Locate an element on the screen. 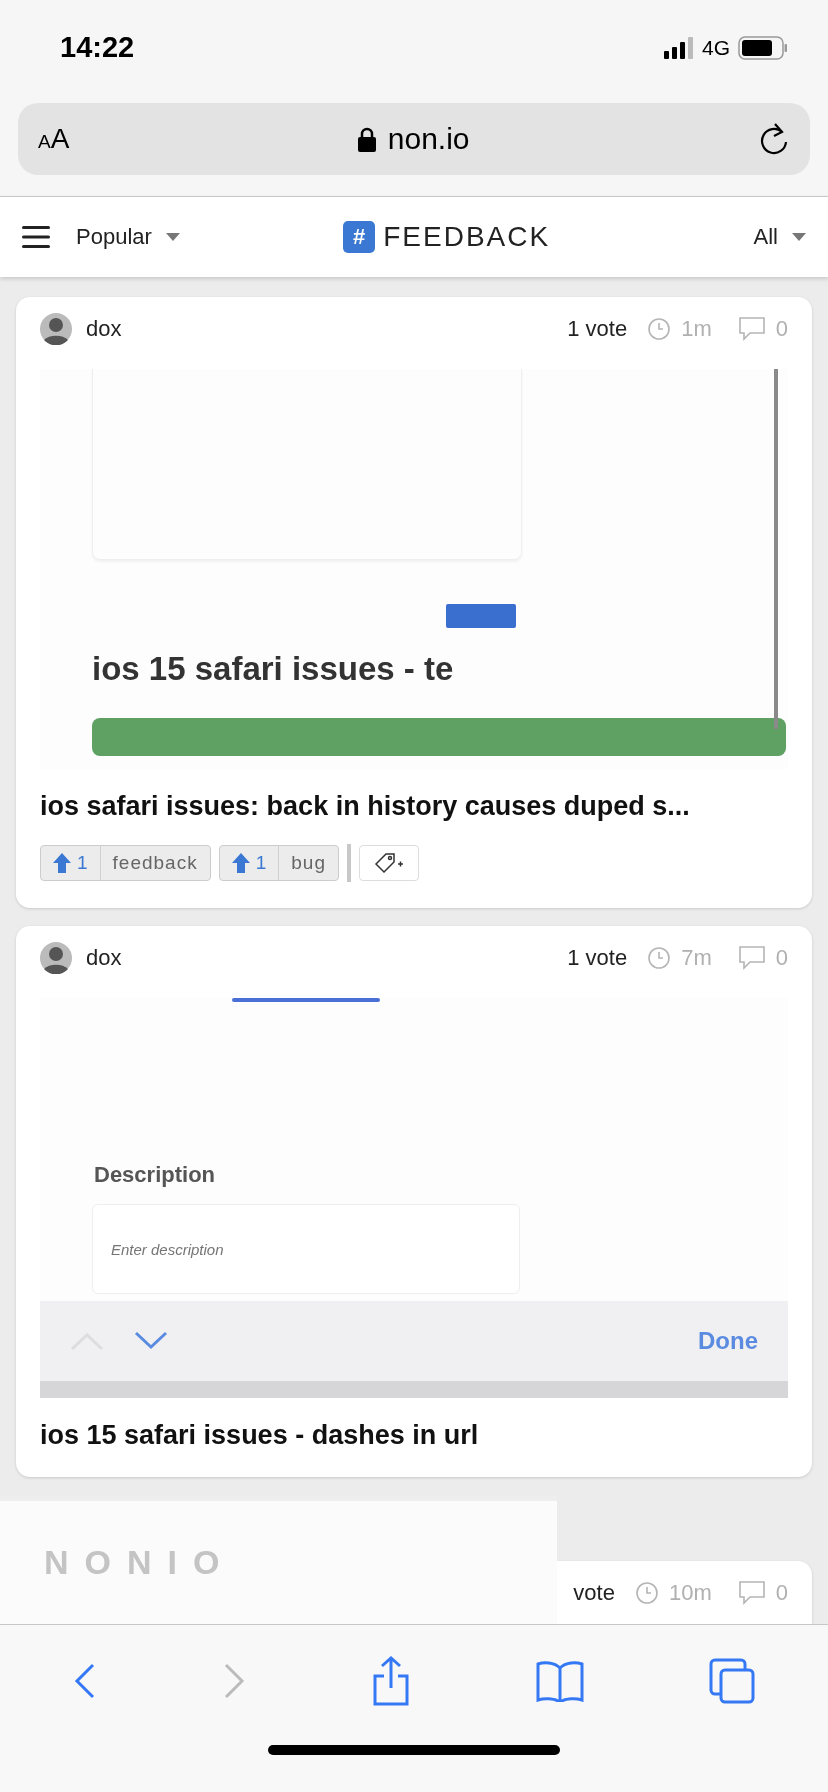 The height and width of the screenshot is (1792, 828). tag-add-icon is located at coordinates (389, 863).